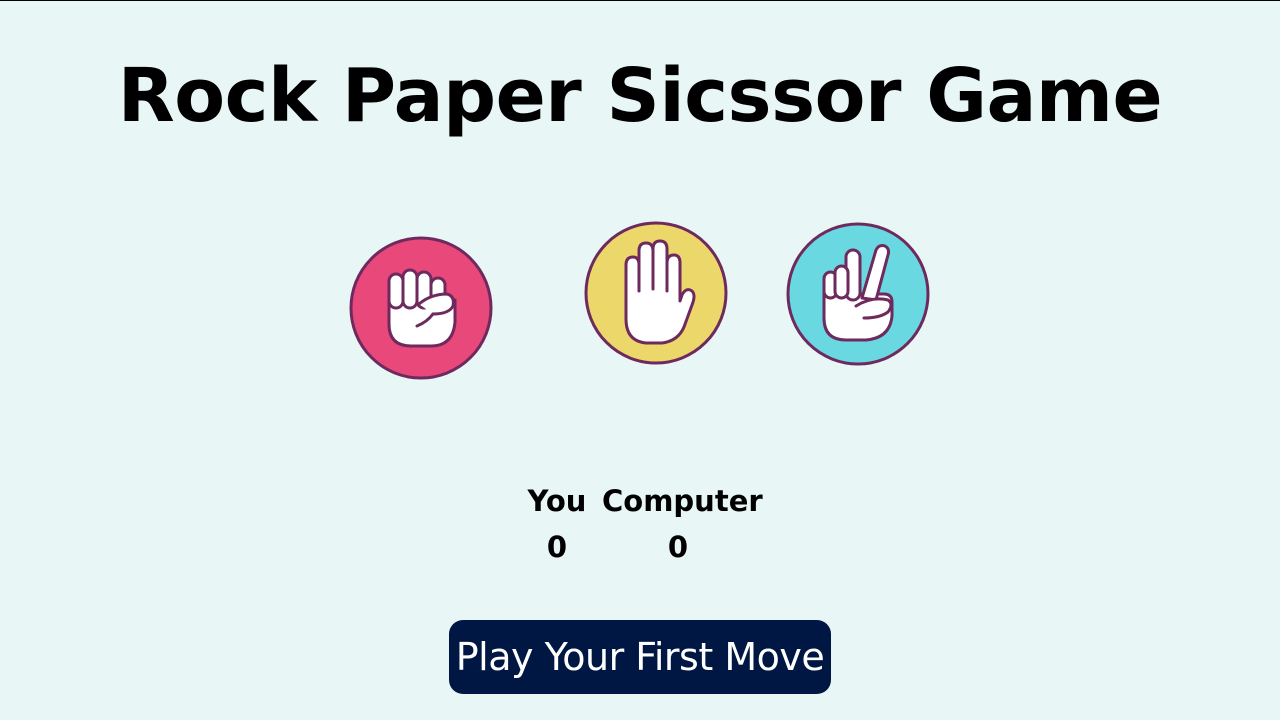 This screenshot has height=720, width=1280. I want to click on page-title: Rock Paper Sicssor Game, so click(640, 96).